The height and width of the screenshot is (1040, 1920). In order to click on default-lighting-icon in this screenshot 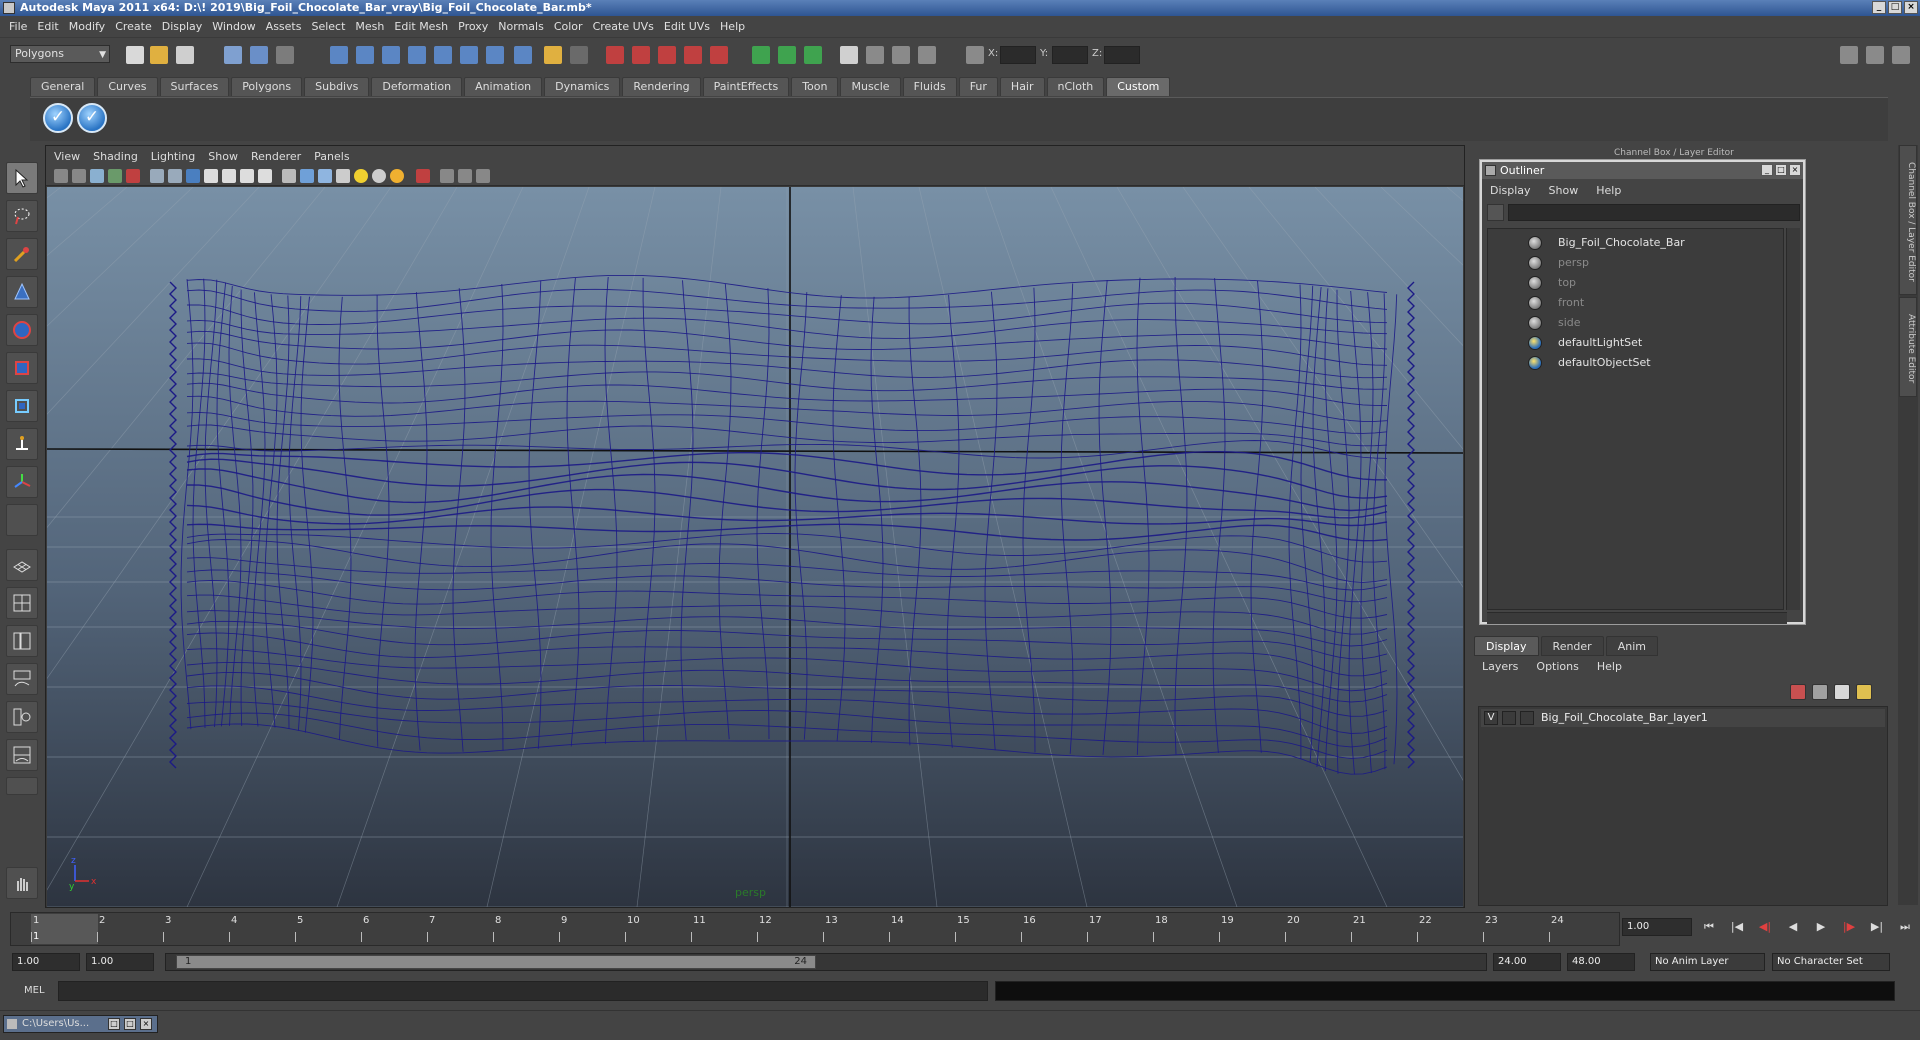, I will do `click(361, 176)`.